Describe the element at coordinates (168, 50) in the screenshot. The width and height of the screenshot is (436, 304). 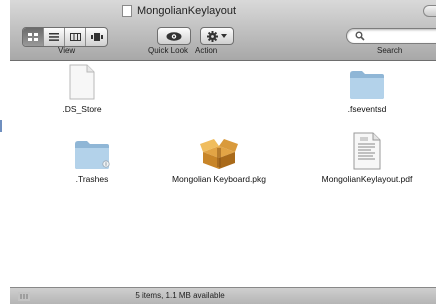
I see `quick-look-label: Quick Look` at that location.